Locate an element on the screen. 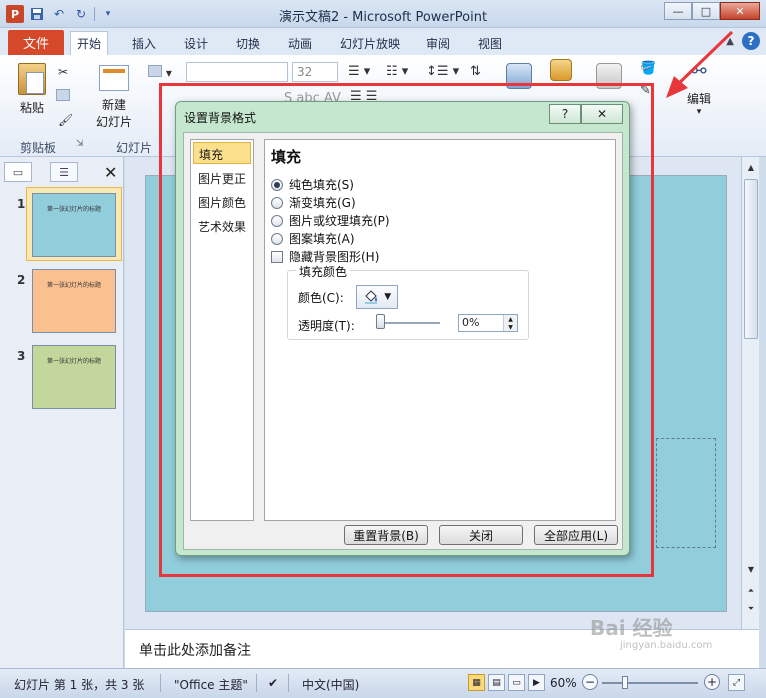  spin-down-icon: ▼ is located at coordinates (510, 327).